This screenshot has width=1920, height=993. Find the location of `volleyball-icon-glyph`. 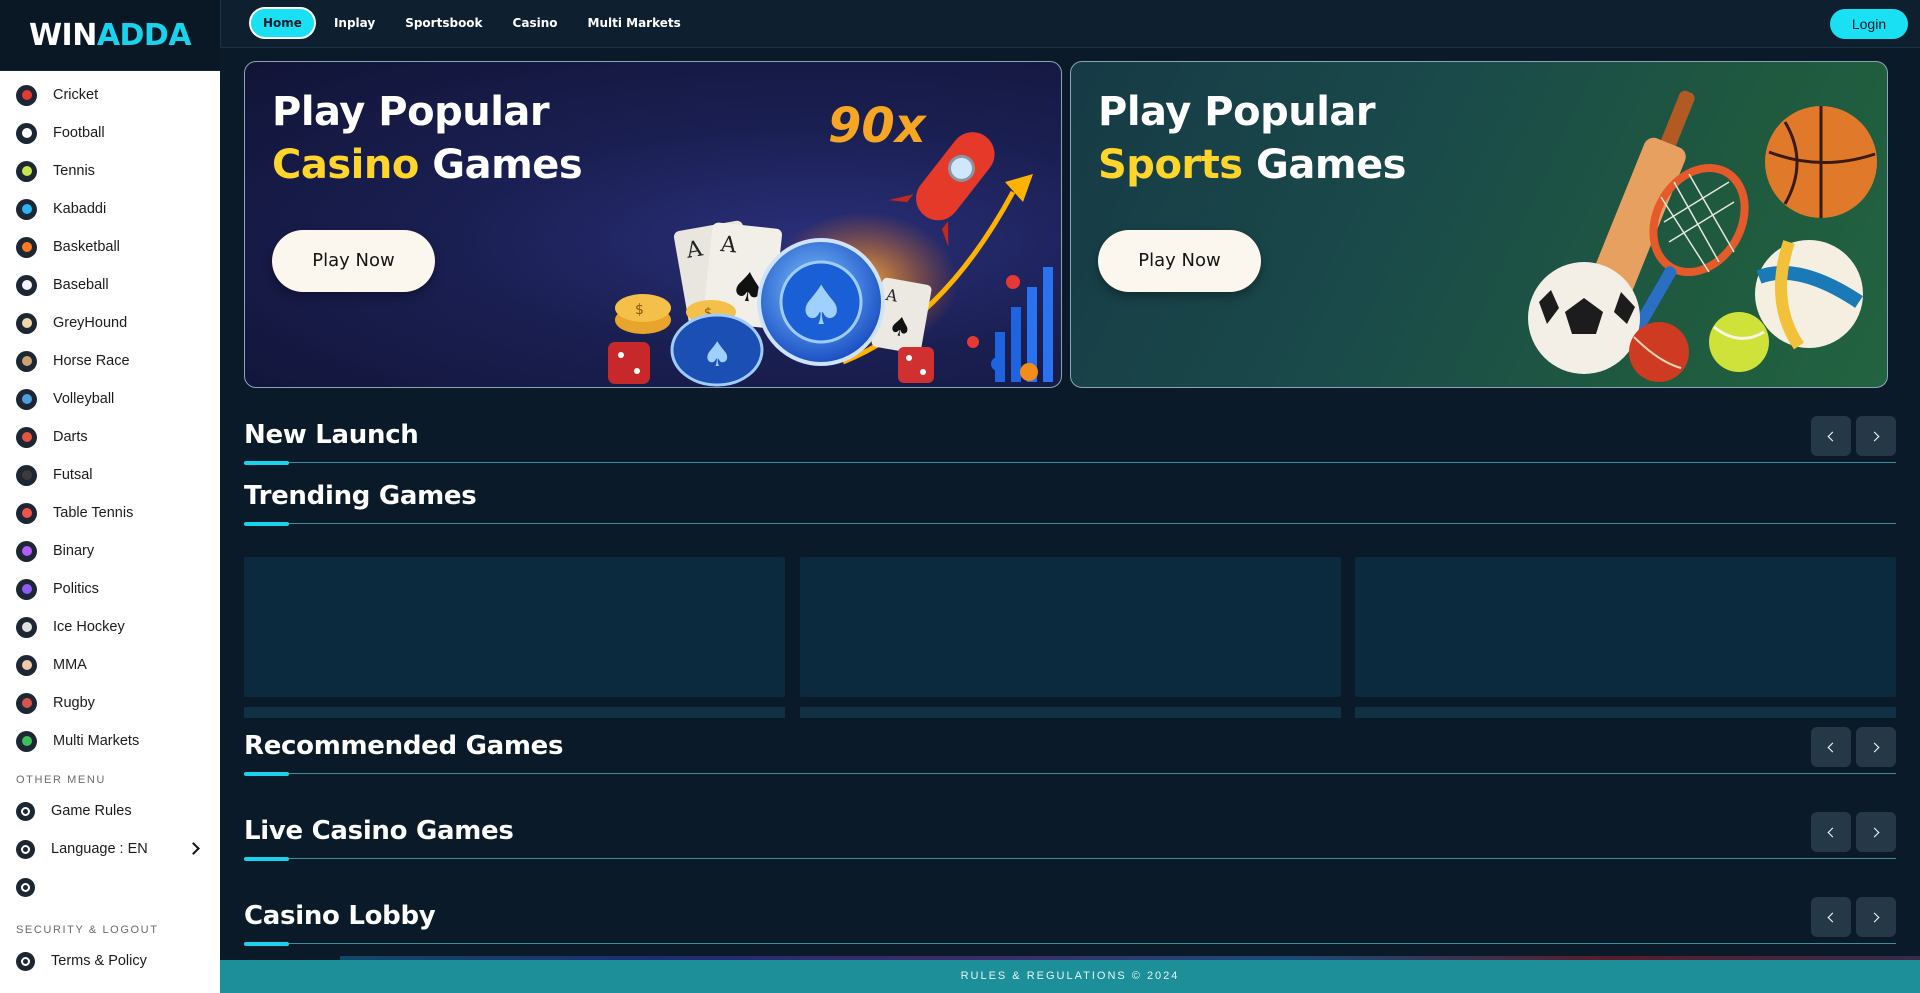

volleyball-icon-glyph is located at coordinates (26, 399).